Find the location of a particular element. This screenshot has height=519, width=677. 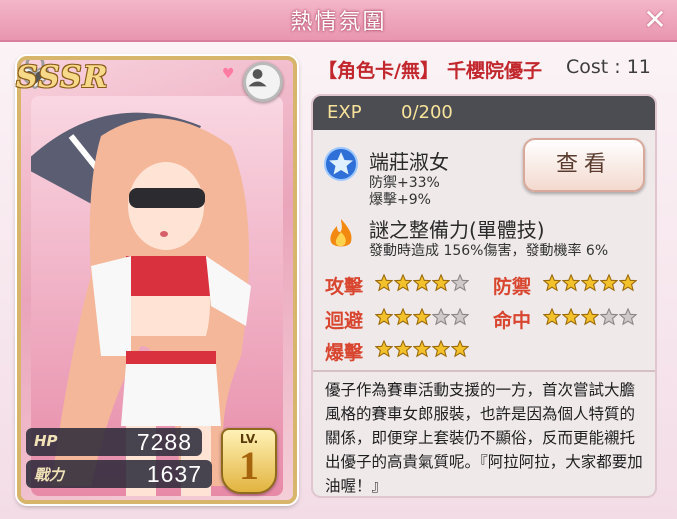

rating-label-critical: 爆擊 is located at coordinates (344, 353).